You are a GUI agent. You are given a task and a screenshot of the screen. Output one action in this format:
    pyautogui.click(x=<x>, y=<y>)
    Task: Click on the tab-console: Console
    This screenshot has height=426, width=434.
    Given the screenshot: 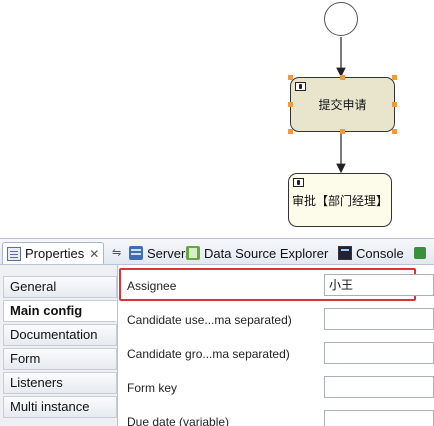 What is the action you would take?
    pyautogui.click(x=371, y=253)
    